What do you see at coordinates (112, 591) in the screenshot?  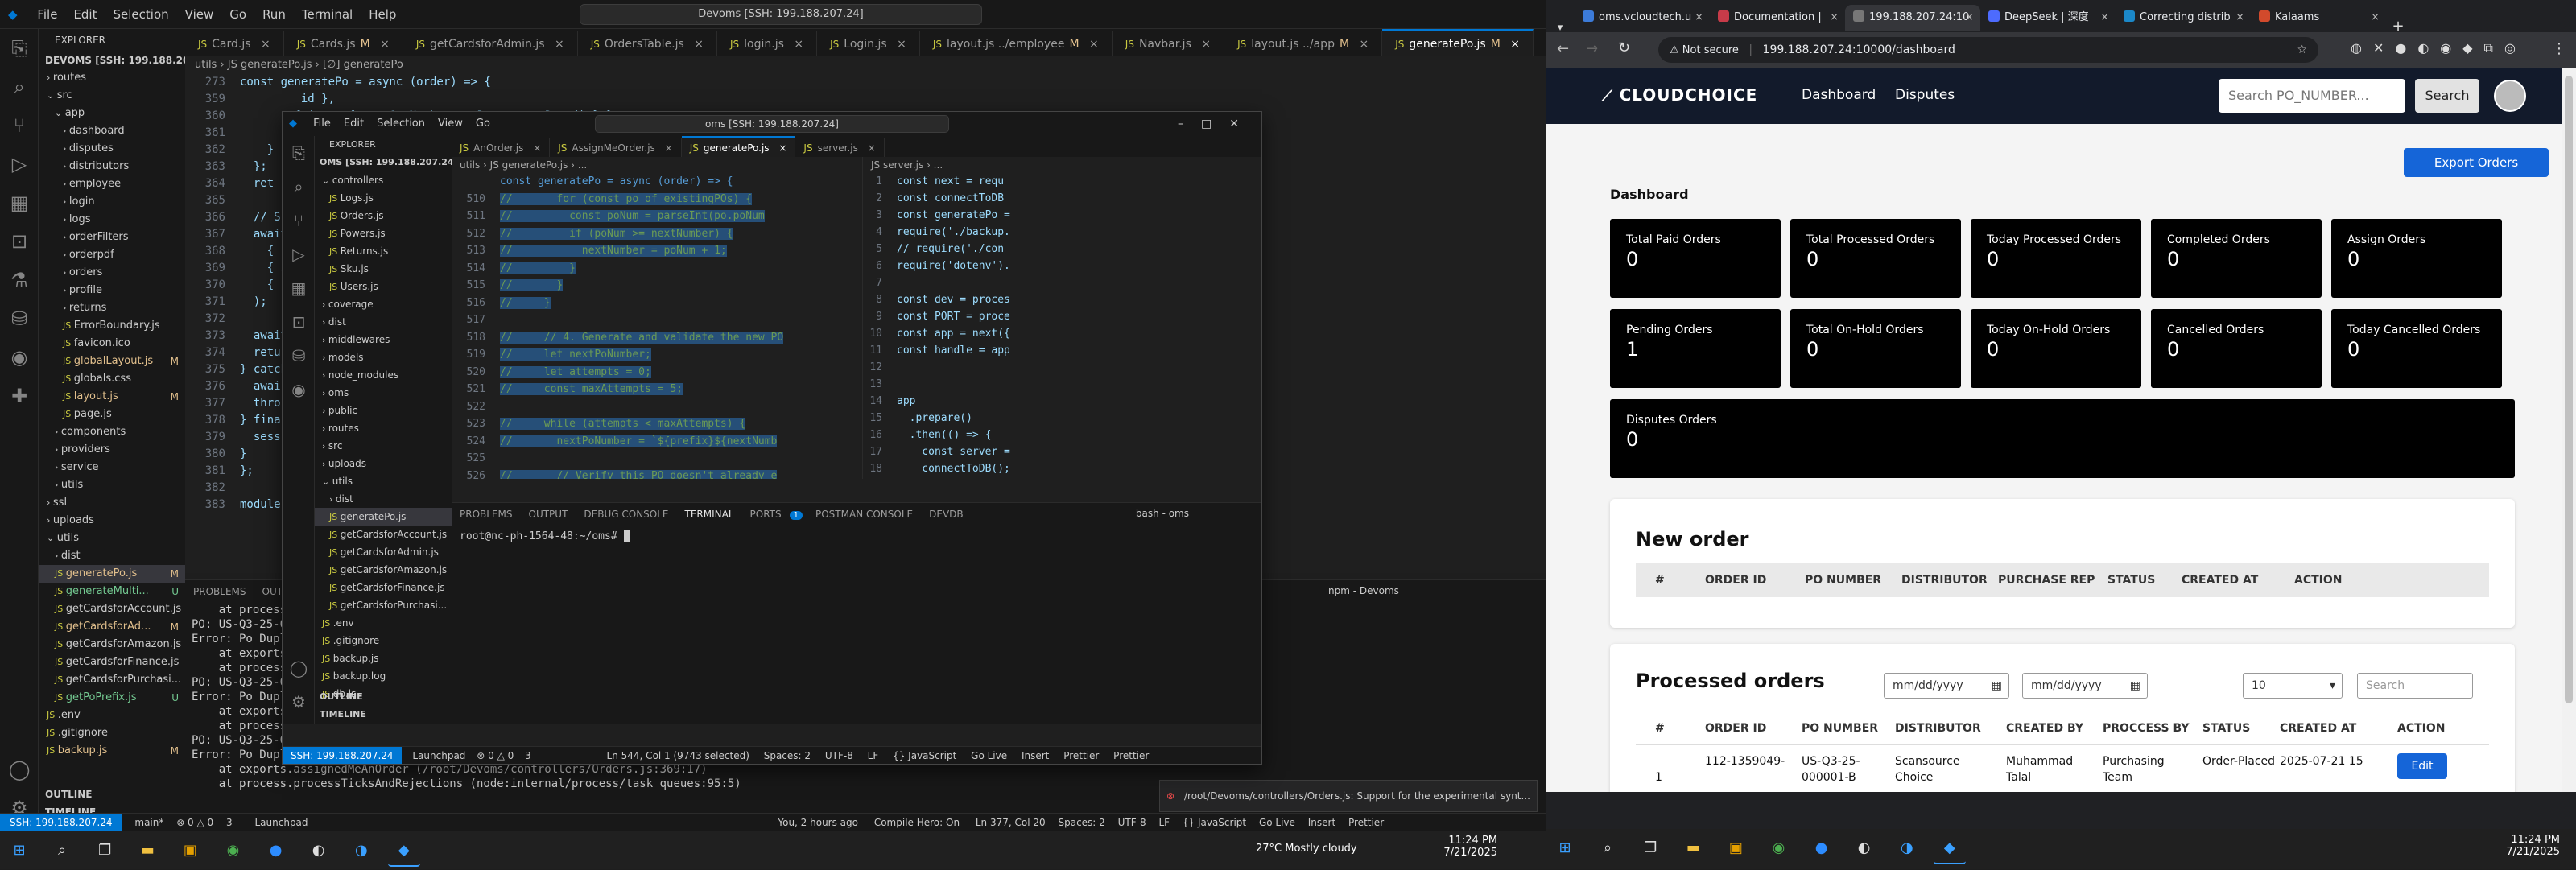 I see `file-item: JS generateMulti... U` at bounding box center [112, 591].